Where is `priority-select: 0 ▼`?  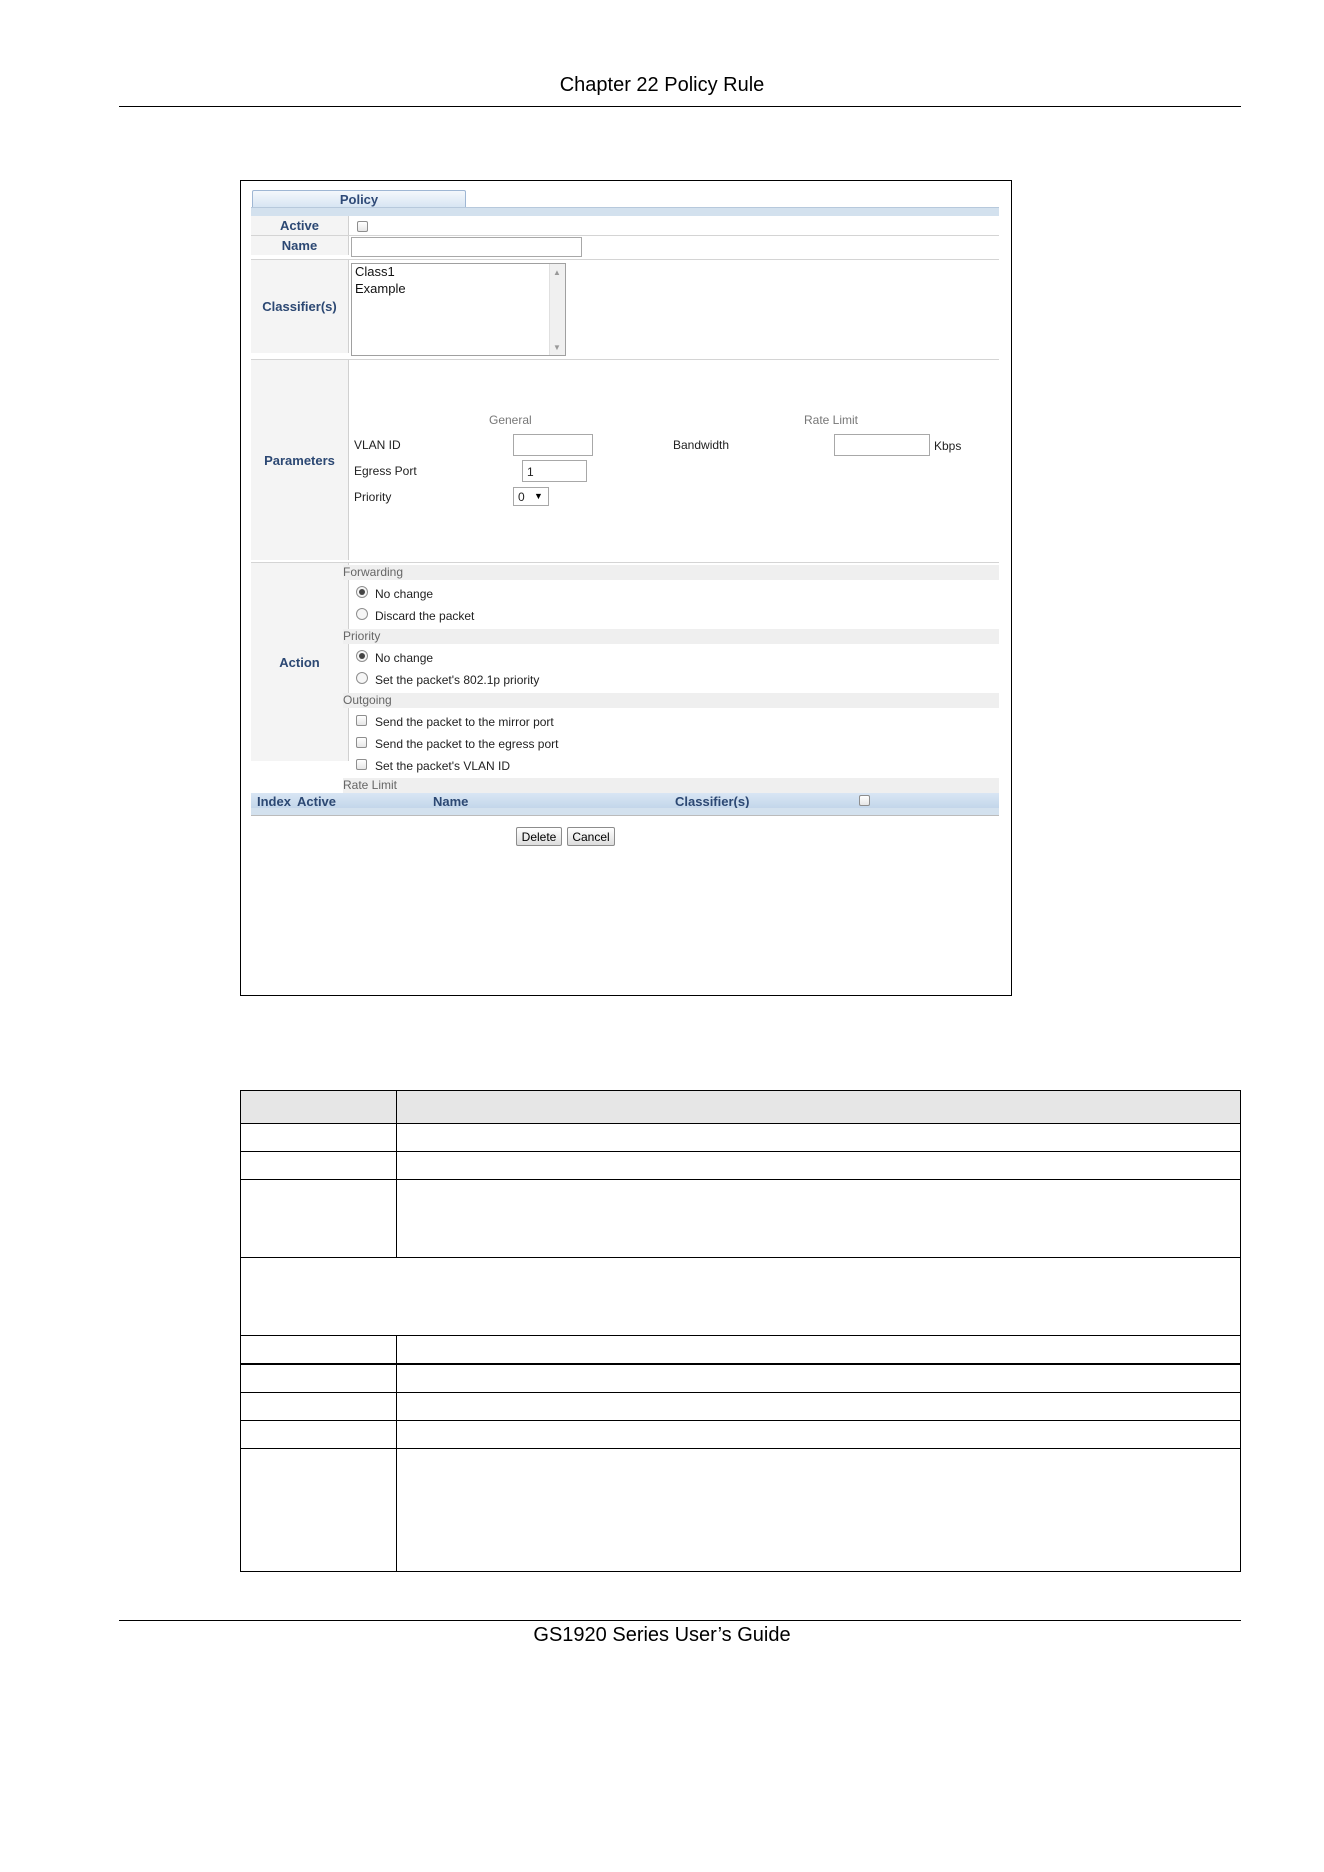
priority-select: 0 ▼ is located at coordinates (531, 496).